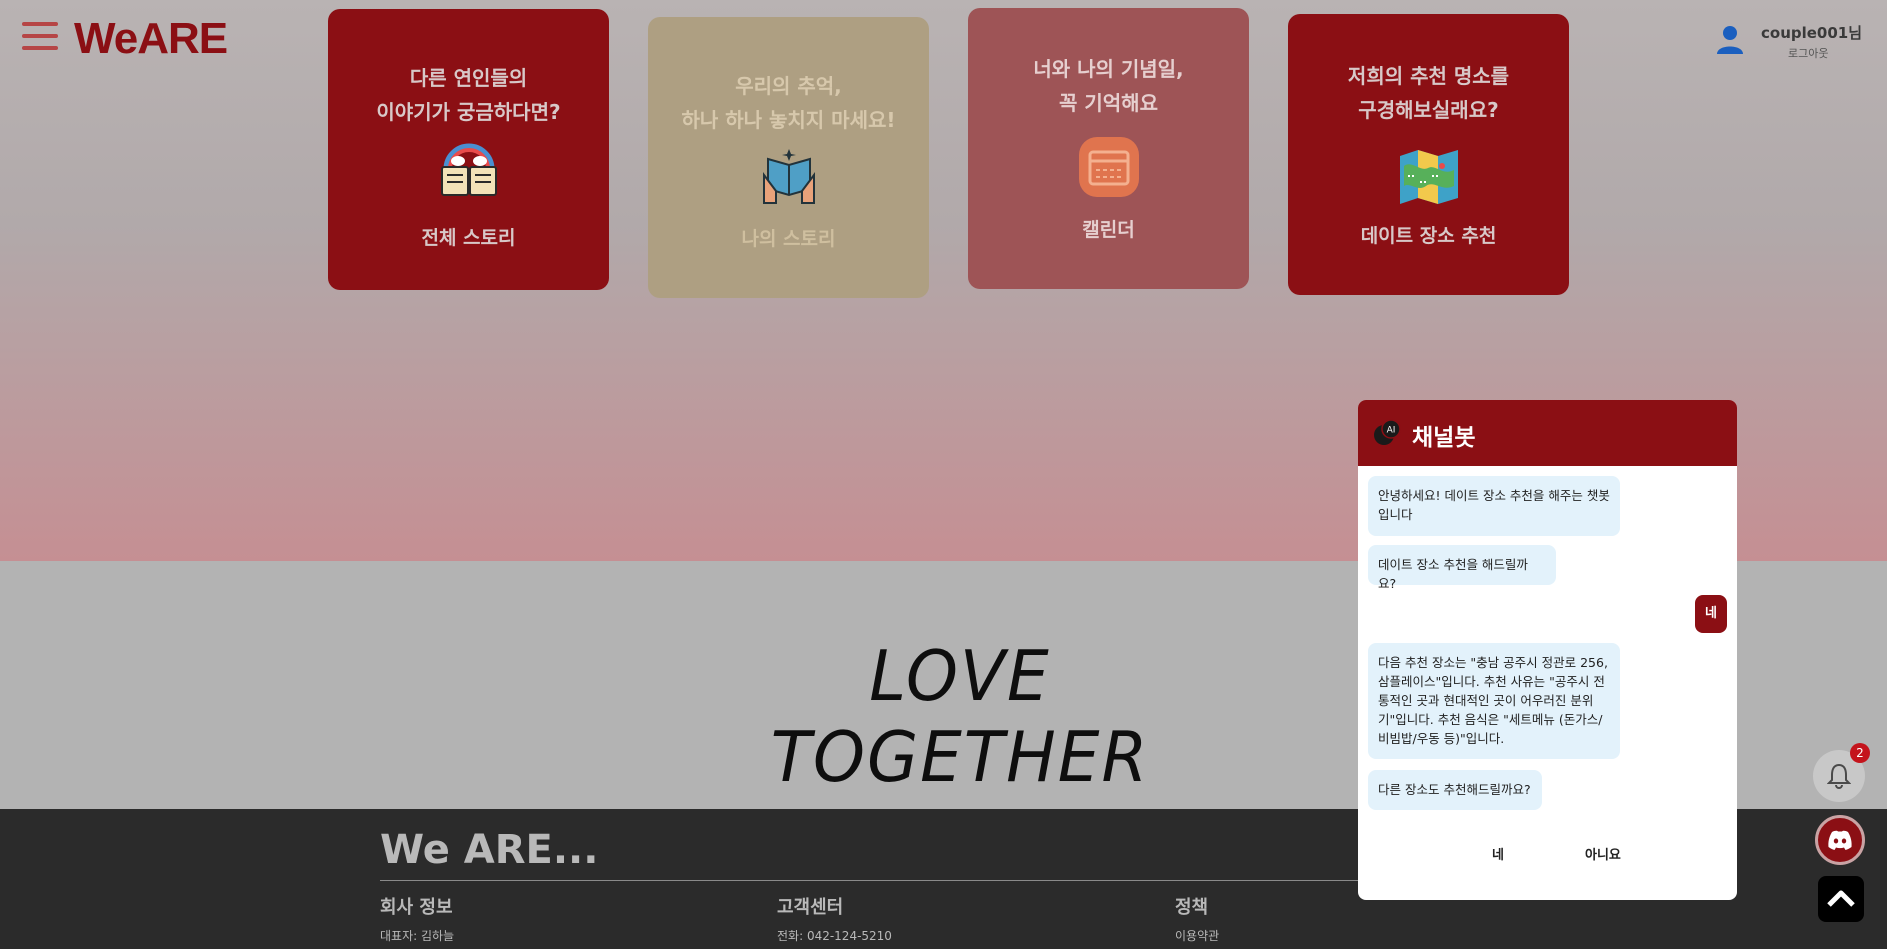 This screenshot has width=1887, height=949. Describe the element at coordinates (469, 169) in the screenshot. I see `open-book-icon` at that location.